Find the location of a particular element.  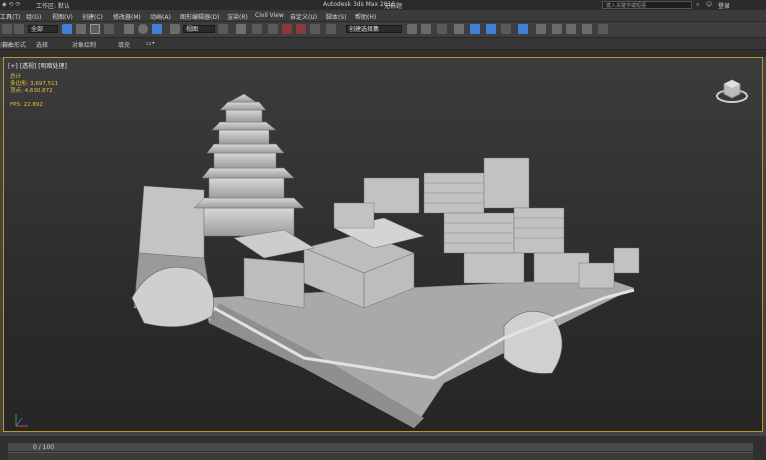

main-toolbar: 全部 视图 创建选择集 is located at coordinates (383, 30).